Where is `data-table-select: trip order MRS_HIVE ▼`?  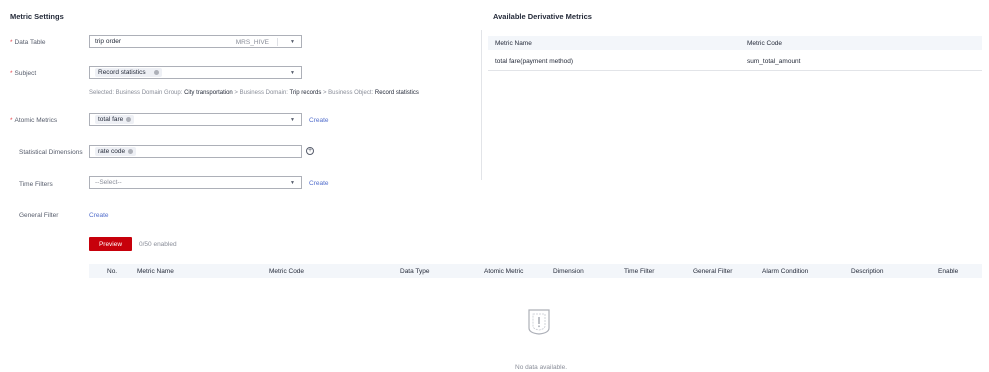 data-table-select: trip order MRS_HIVE ▼ is located at coordinates (195, 41).